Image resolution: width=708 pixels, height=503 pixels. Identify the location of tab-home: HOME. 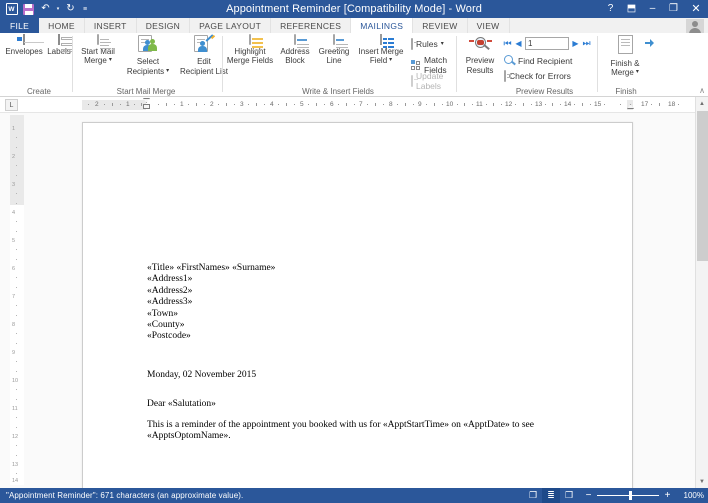
(62, 25).